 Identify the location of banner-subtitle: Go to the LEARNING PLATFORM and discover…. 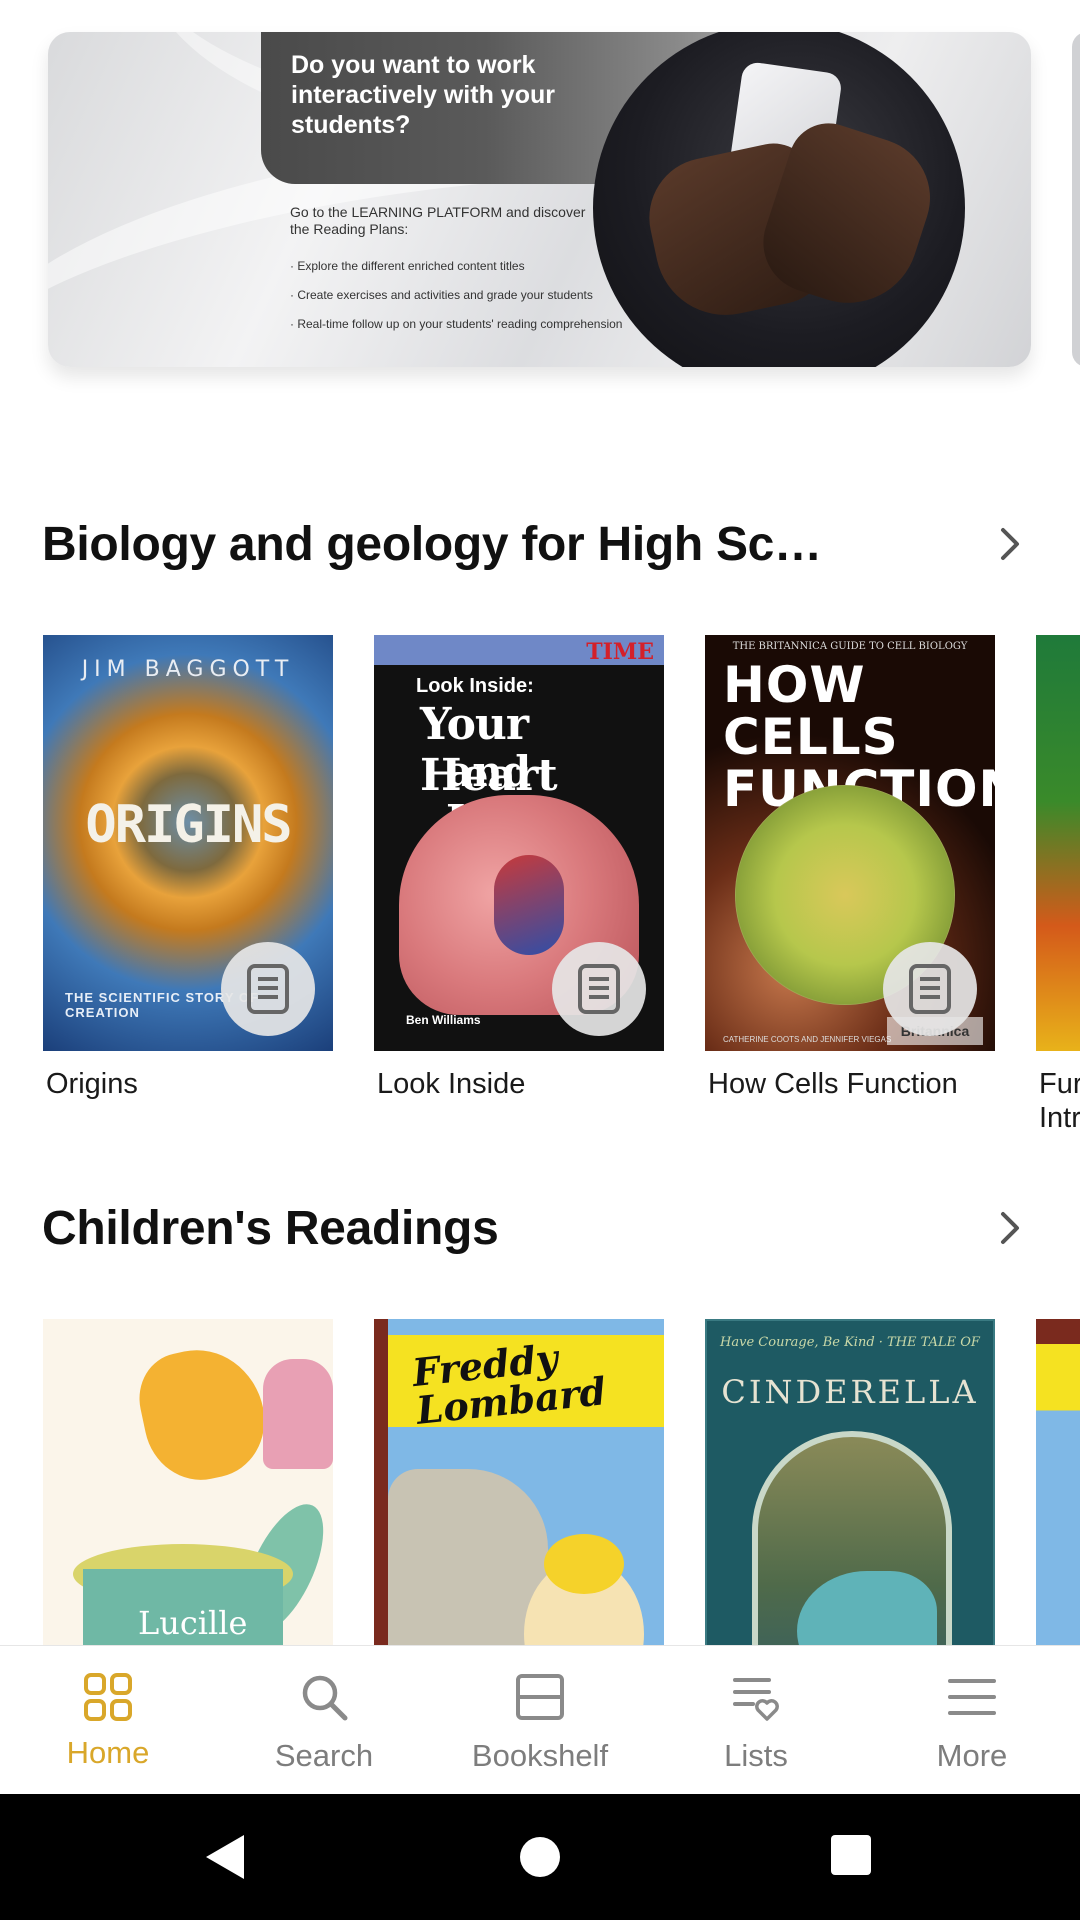
(438, 220).